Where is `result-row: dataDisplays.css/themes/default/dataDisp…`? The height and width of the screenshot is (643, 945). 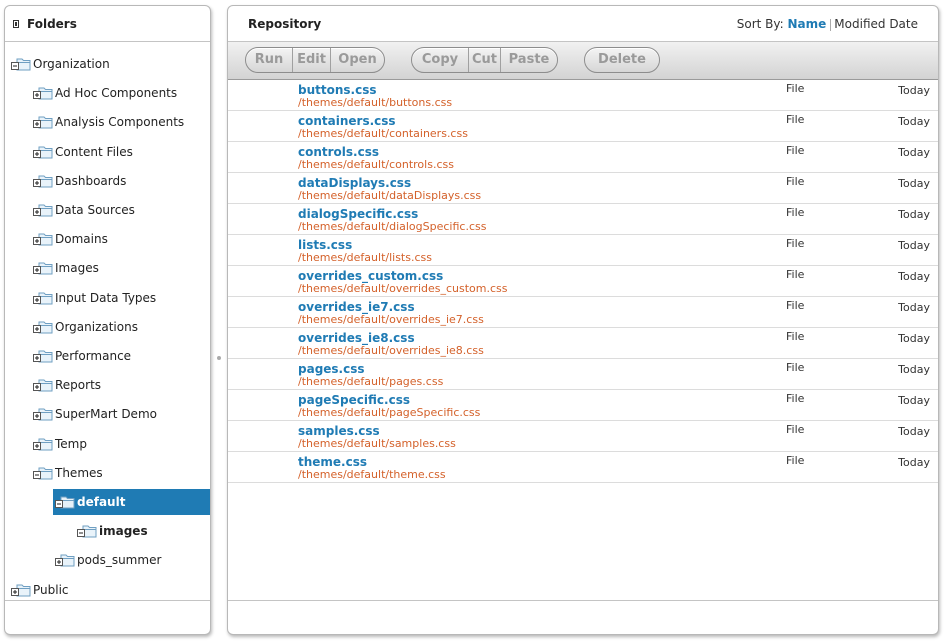 result-row: dataDisplays.css/themes/default/dataDisp… is located at coordinates (583, 188).